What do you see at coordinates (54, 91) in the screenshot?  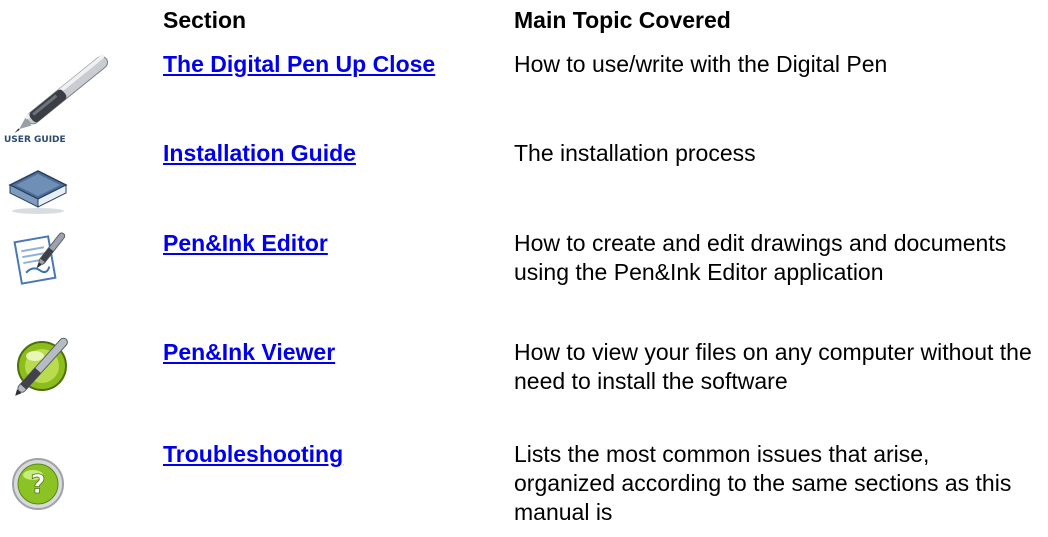 I see `digital-pen-icon` at bounding box center [54, 91].